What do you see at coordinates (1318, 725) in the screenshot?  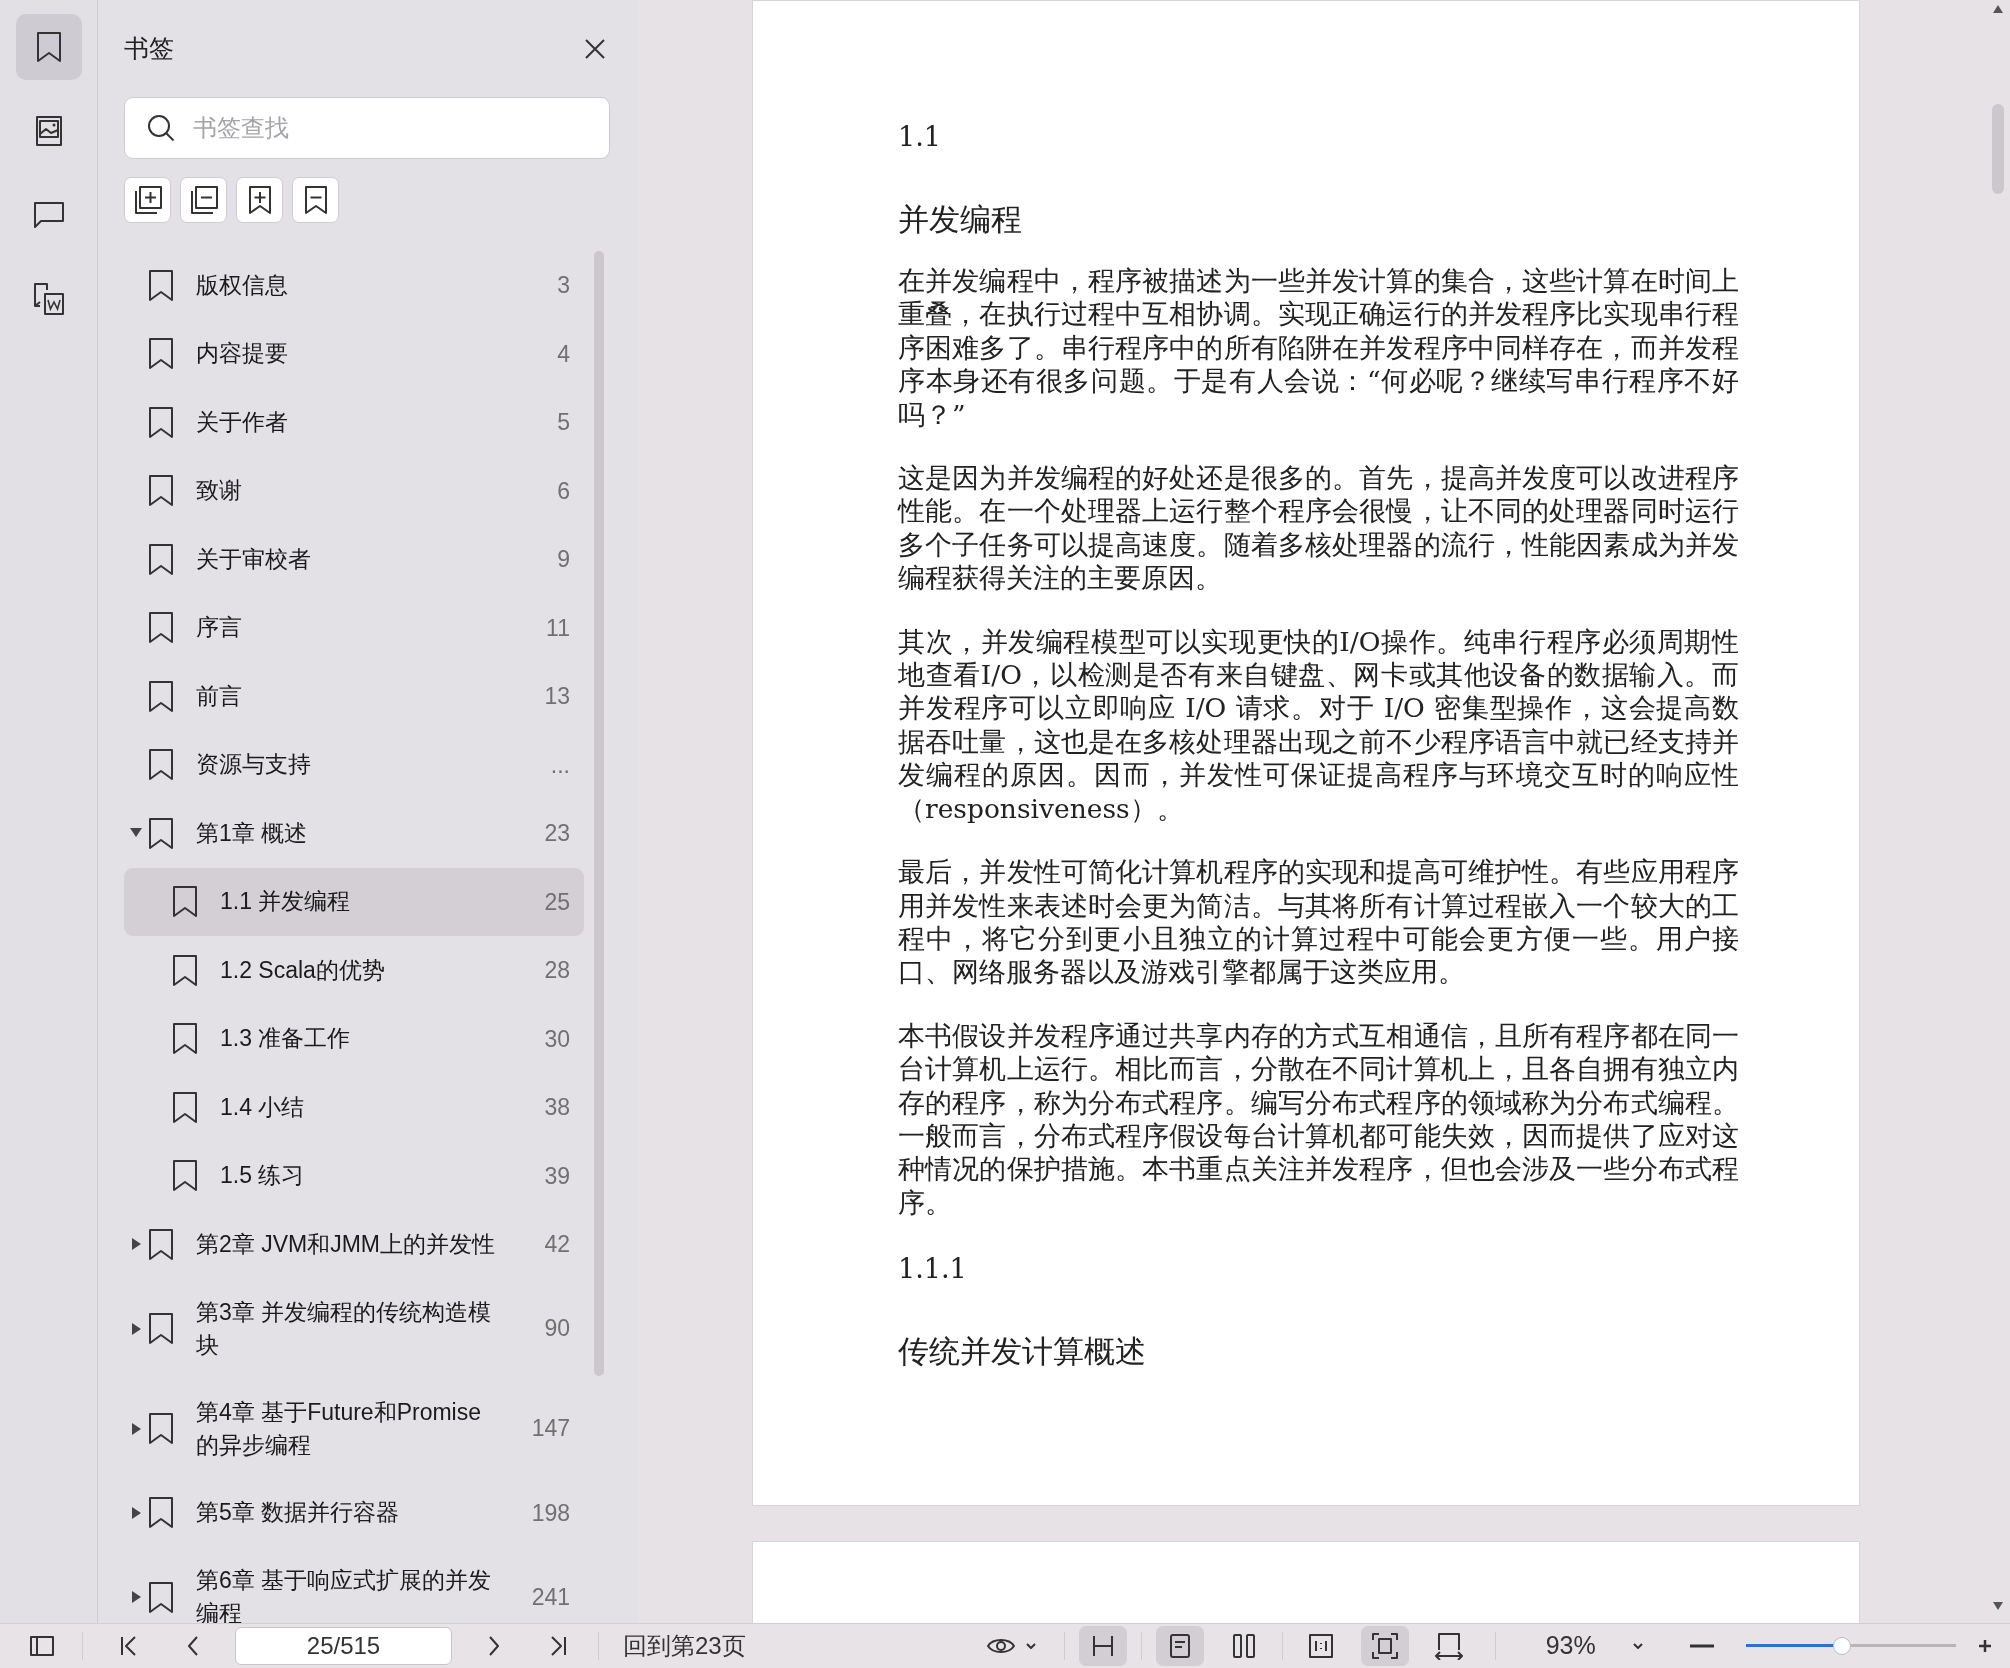 I see `body-paragraph: 其次，并发编程模型可以实现更快的I/O操作。纯串行程序必须周期性地查看I/O，以检测是否有来自键盘、网卡或其他设备的数据输入。而并发程序可以立即响应 I/O 请求。对于 I/O 密集型操作，这会提高数据吞吐量，这也是在多核处理器出现之前不少程序语言中就已经支持并发编程的原因。因而，并发性可保证提高程序与环境交互时的响应性（responsiveness）。` at bounding box center [1318, 725].